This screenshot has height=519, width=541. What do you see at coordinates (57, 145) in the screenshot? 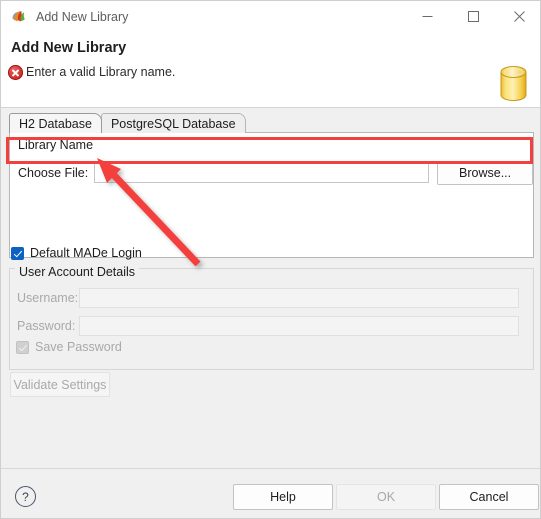
I see `library-name-label: Library Name:` at bounding box center [57, 145].